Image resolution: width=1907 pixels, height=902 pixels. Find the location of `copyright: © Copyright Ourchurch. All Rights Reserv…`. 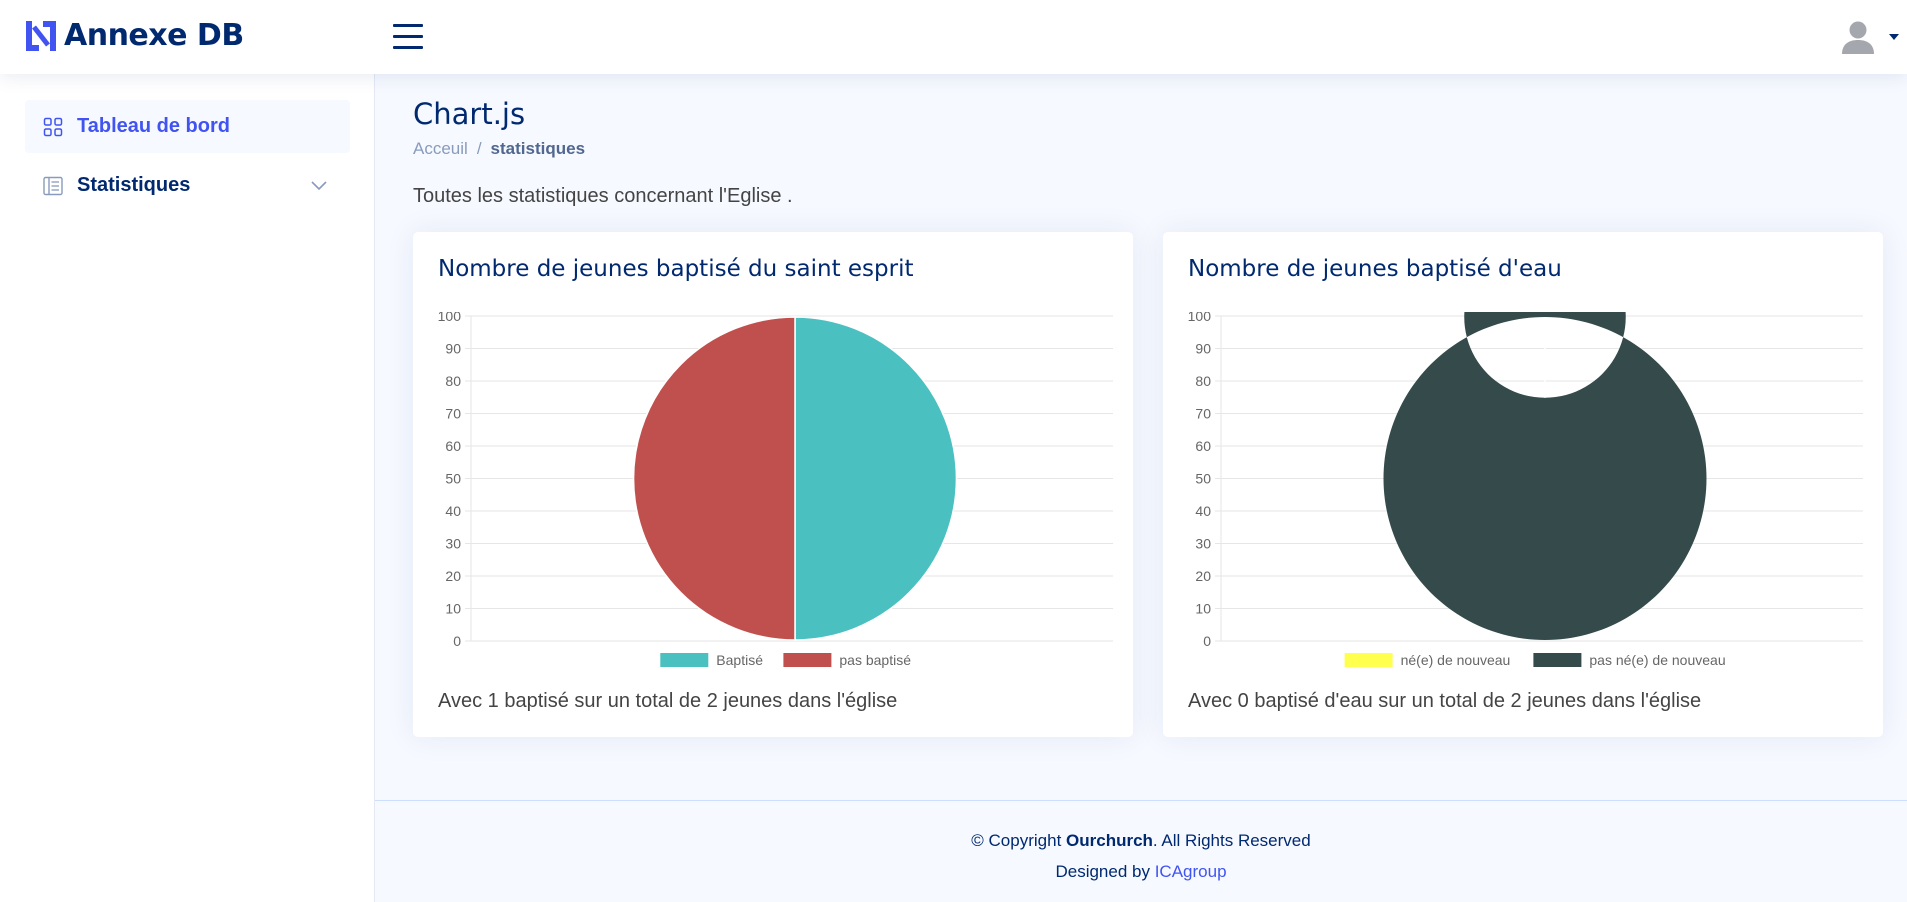

copyright: © Copyright Ourchurch. All Rights Reserv… is located at coordinates (1141, 841).